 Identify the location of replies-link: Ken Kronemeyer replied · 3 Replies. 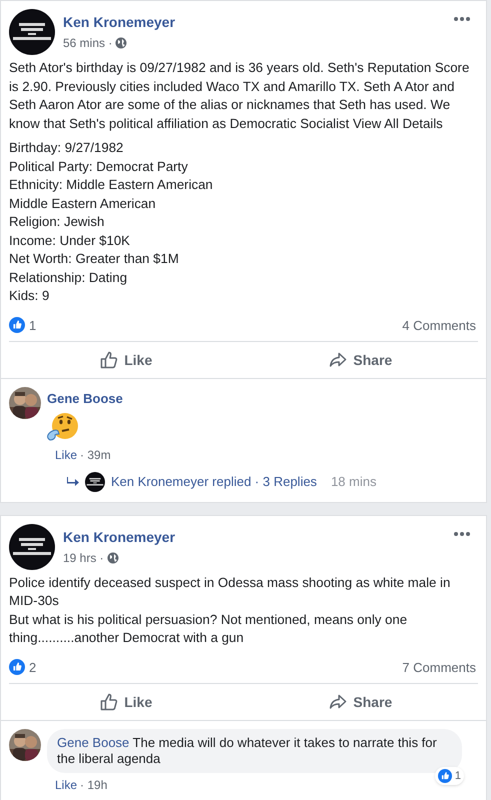
(214, 482).